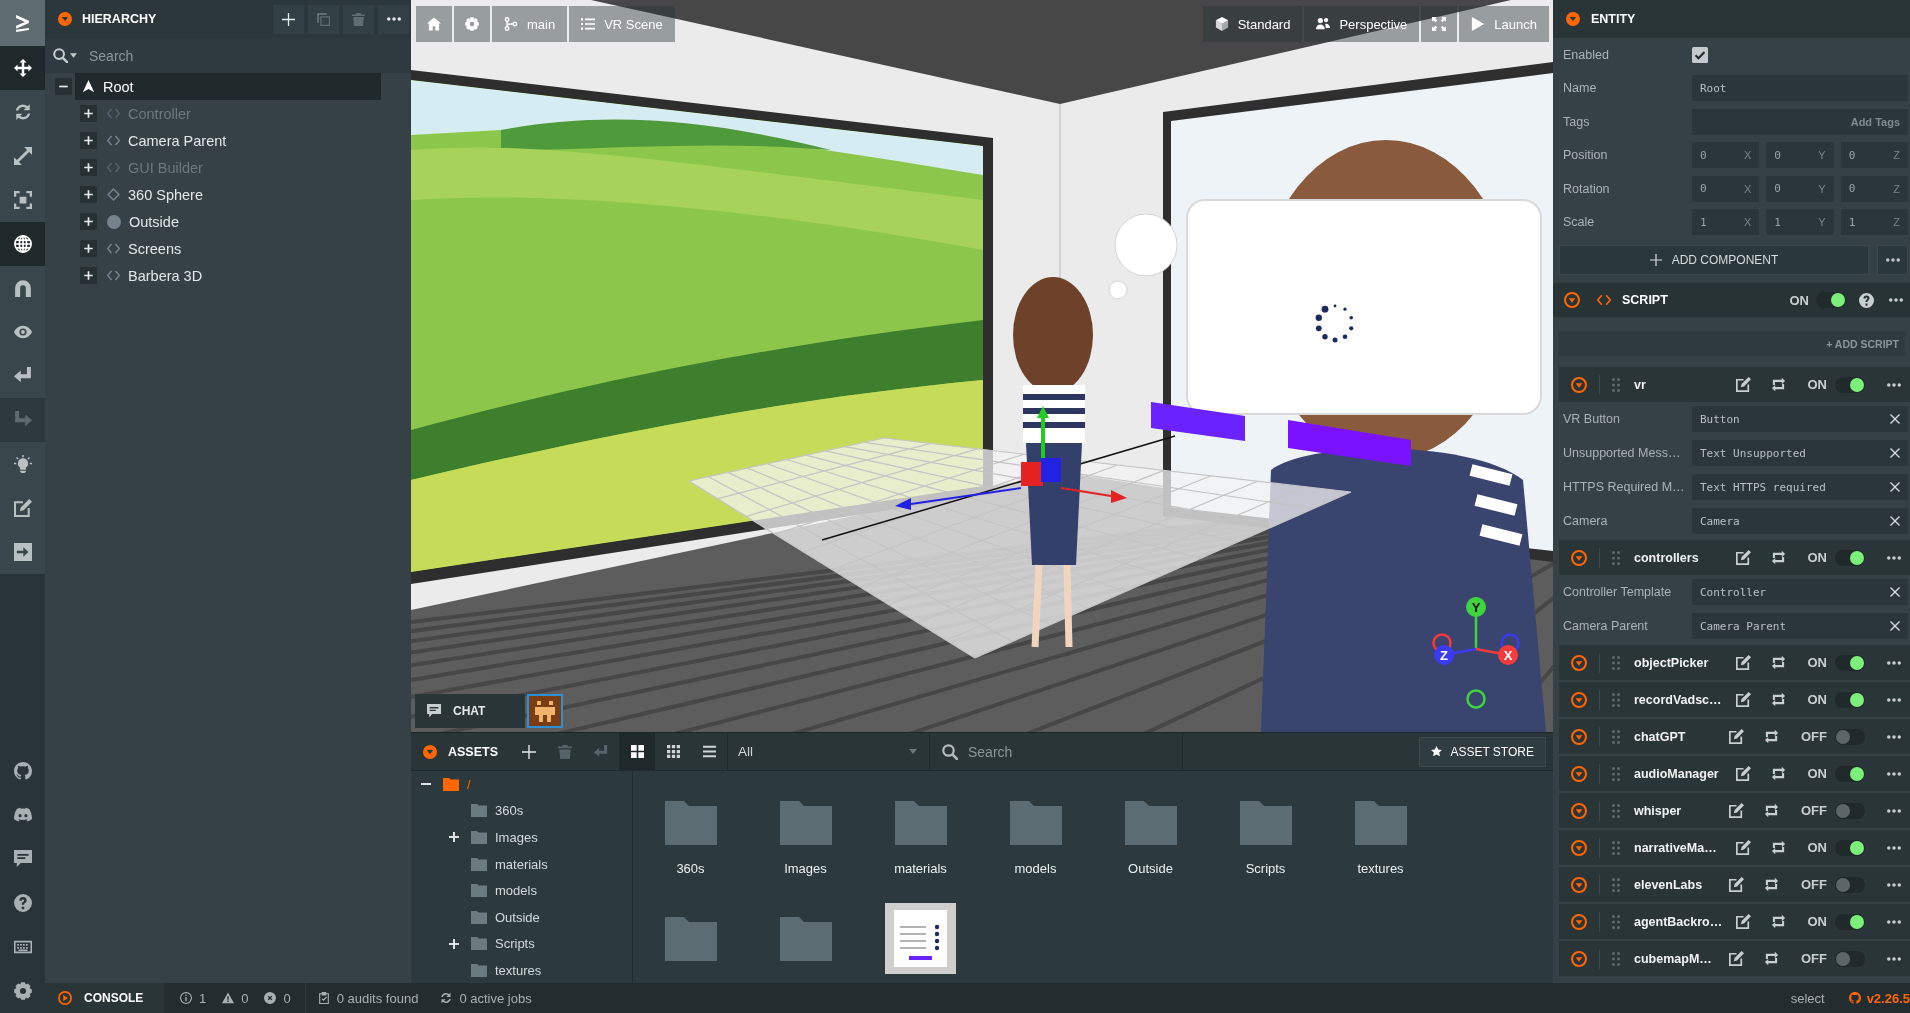 This screenshot has width=1910, height=1013. What do you see at coordinates (1792, 592) in the screenshot?
I see `entity-input: Controller` at bounding box center [1792, 592].